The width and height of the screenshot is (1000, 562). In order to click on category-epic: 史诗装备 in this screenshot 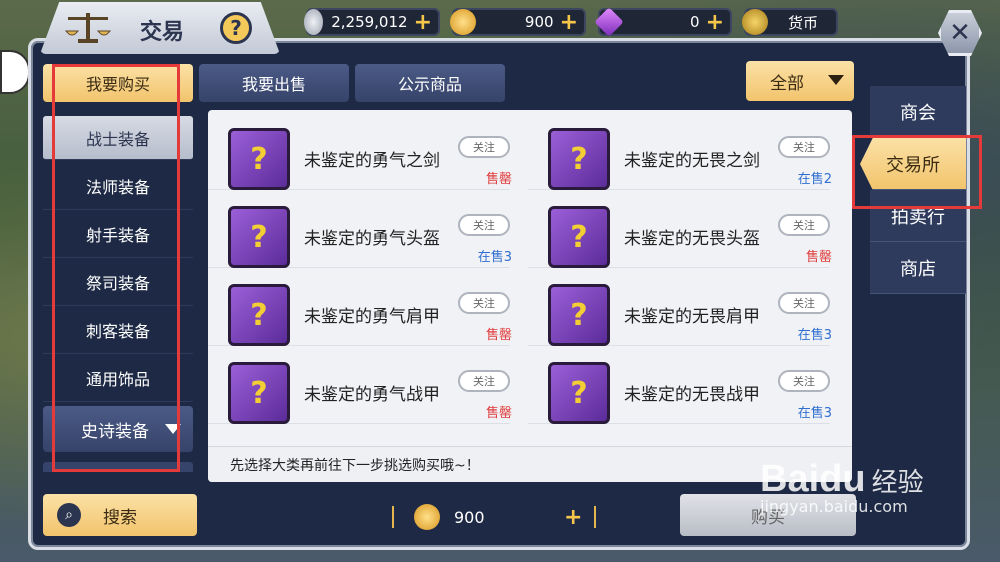, I will do `click(118, 429)`.